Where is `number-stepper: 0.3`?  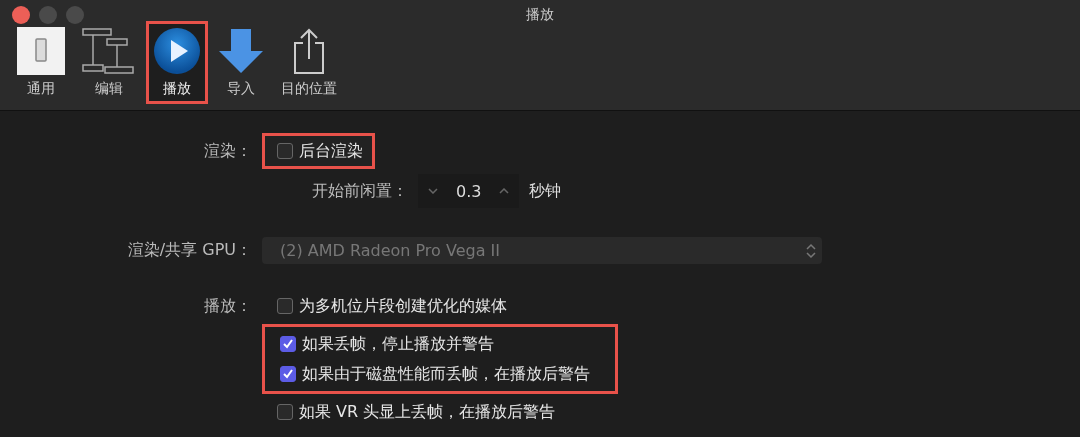
number-stepper: 0.3 is located at coordinates (469, 191).